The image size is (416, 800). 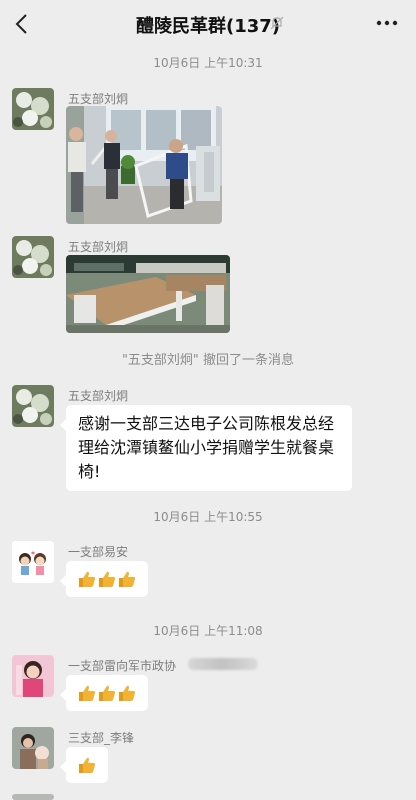 What do you see at coordinates (223, 664) in the screenshot?
I see `blurred-text` at bounding box center [223, 664].